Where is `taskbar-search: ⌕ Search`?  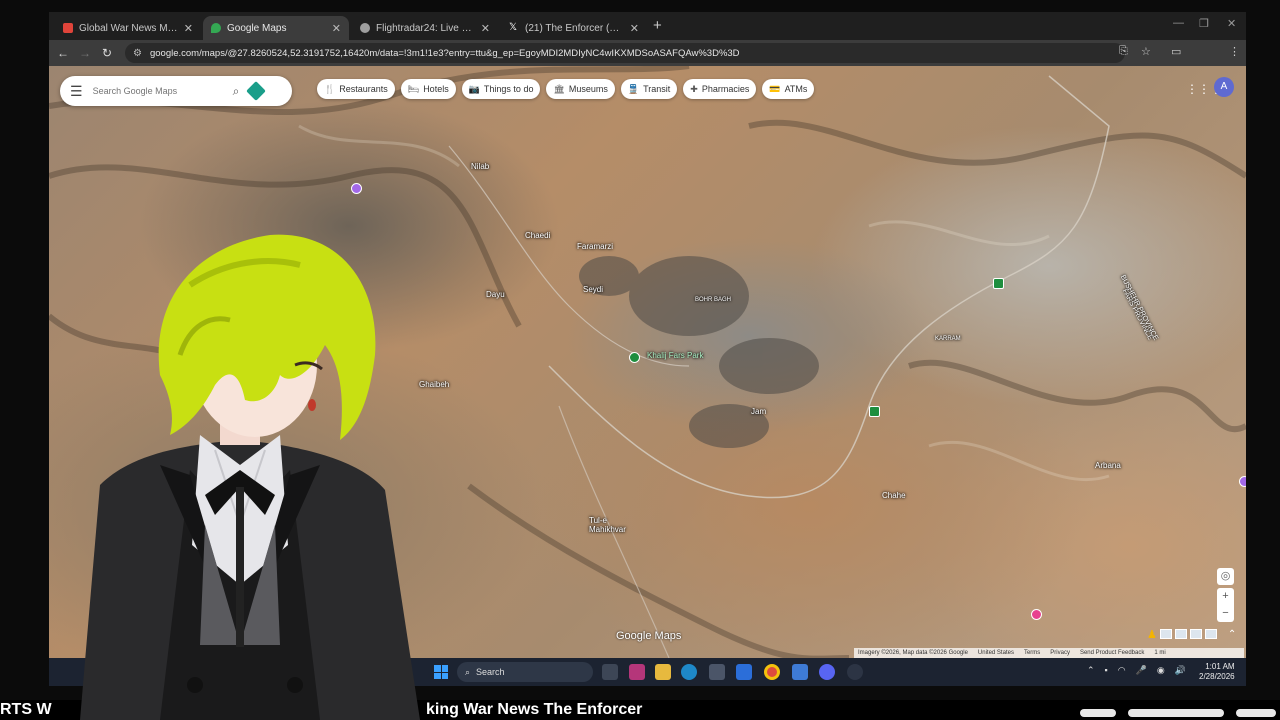
taskbar-search: ⌕ Search is located at coordinates (525, 672).